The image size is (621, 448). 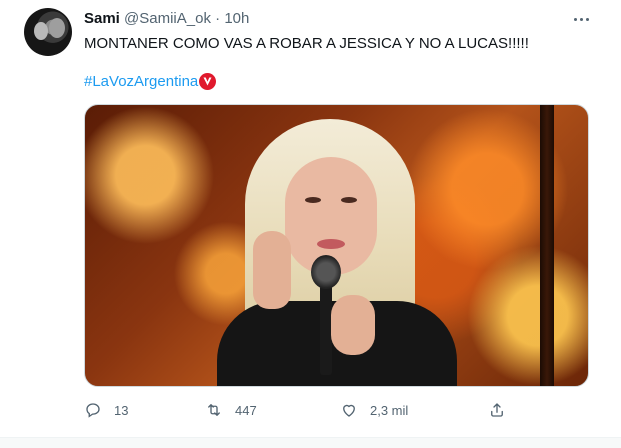 What do you see at coordinates (349, 410) in the screenshot?
I see `heart-icon` at bounding box center [349, 410].